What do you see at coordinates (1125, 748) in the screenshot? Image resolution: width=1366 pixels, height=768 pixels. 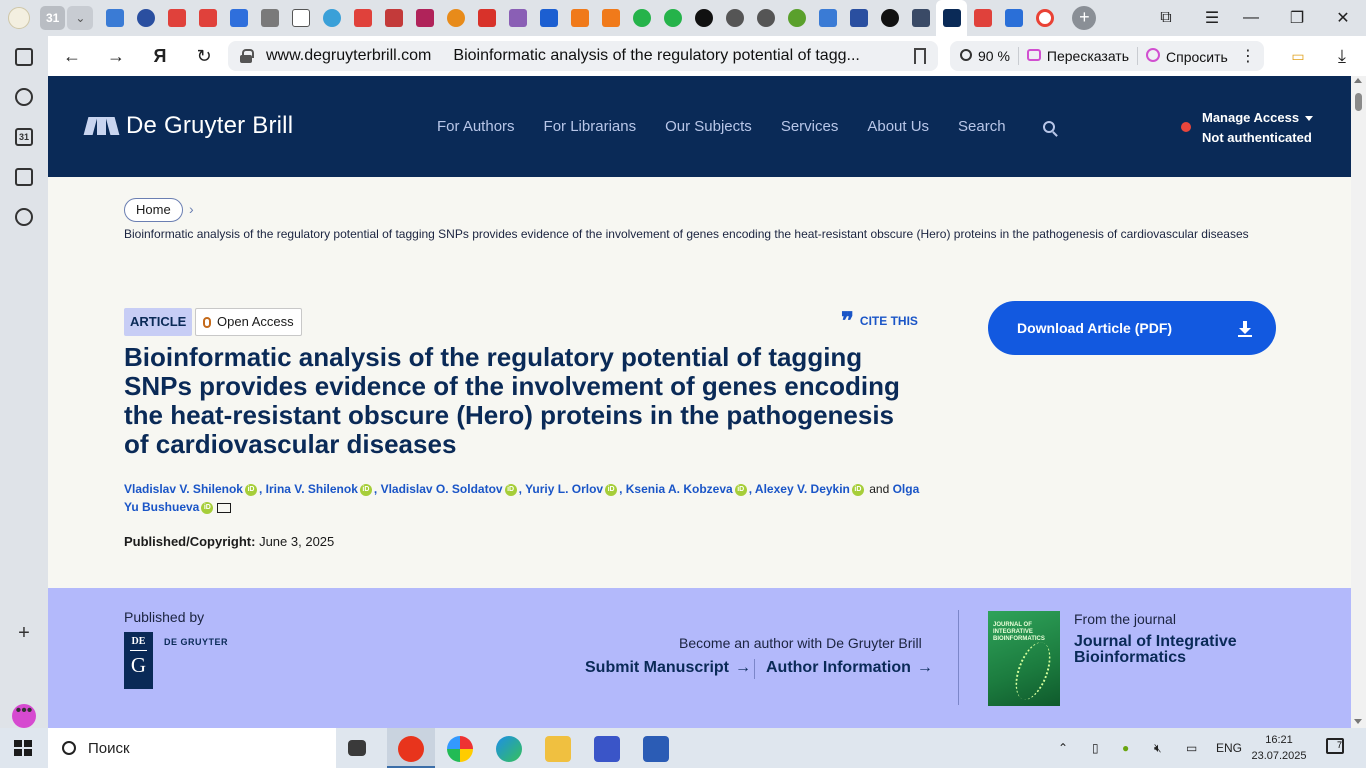 I see `app-tray-icon: ●` at bounding box center [1125, 748].